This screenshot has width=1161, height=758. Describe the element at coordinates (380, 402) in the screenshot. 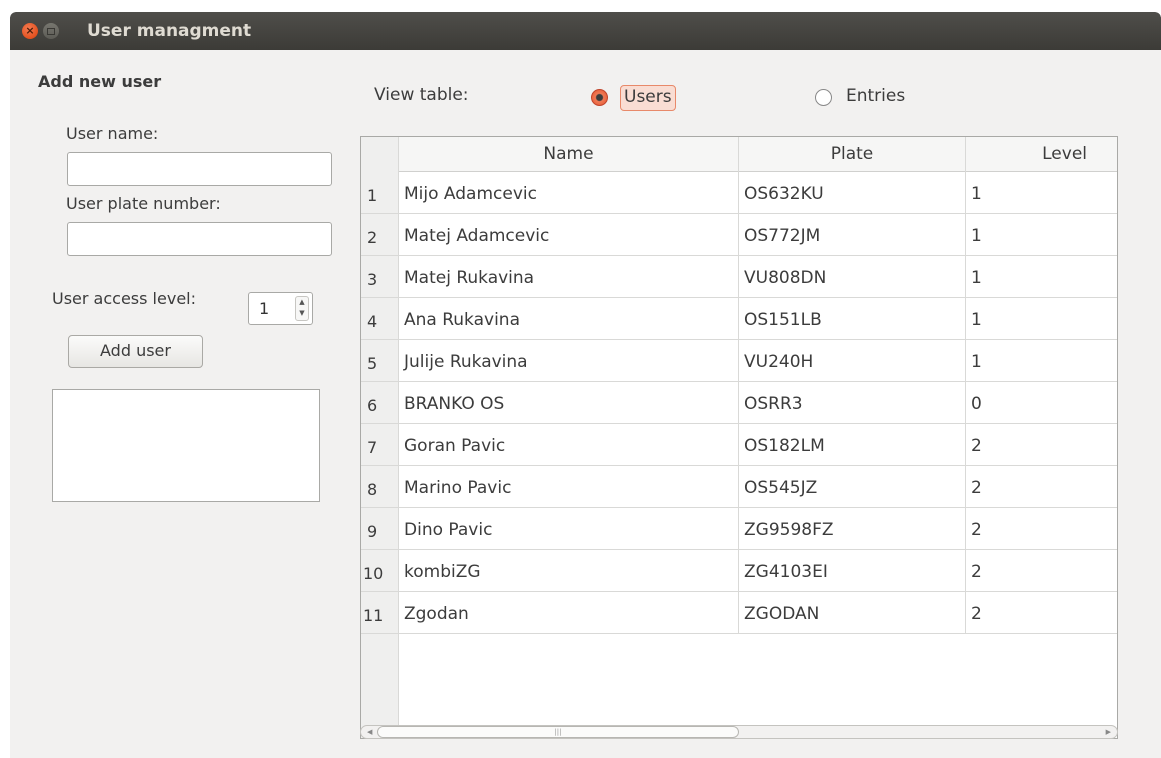

I see `row-number: 6` at that location.